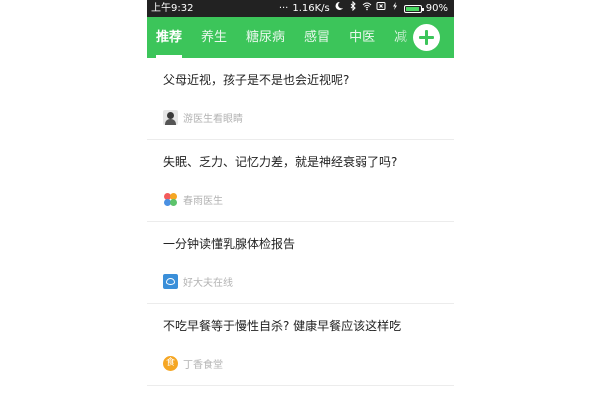 The image size is (600, 400). What do you see at coordinates (170, 281) in the screenshot?
I see `heart-logo-icon` at bounding box center [170, 281].